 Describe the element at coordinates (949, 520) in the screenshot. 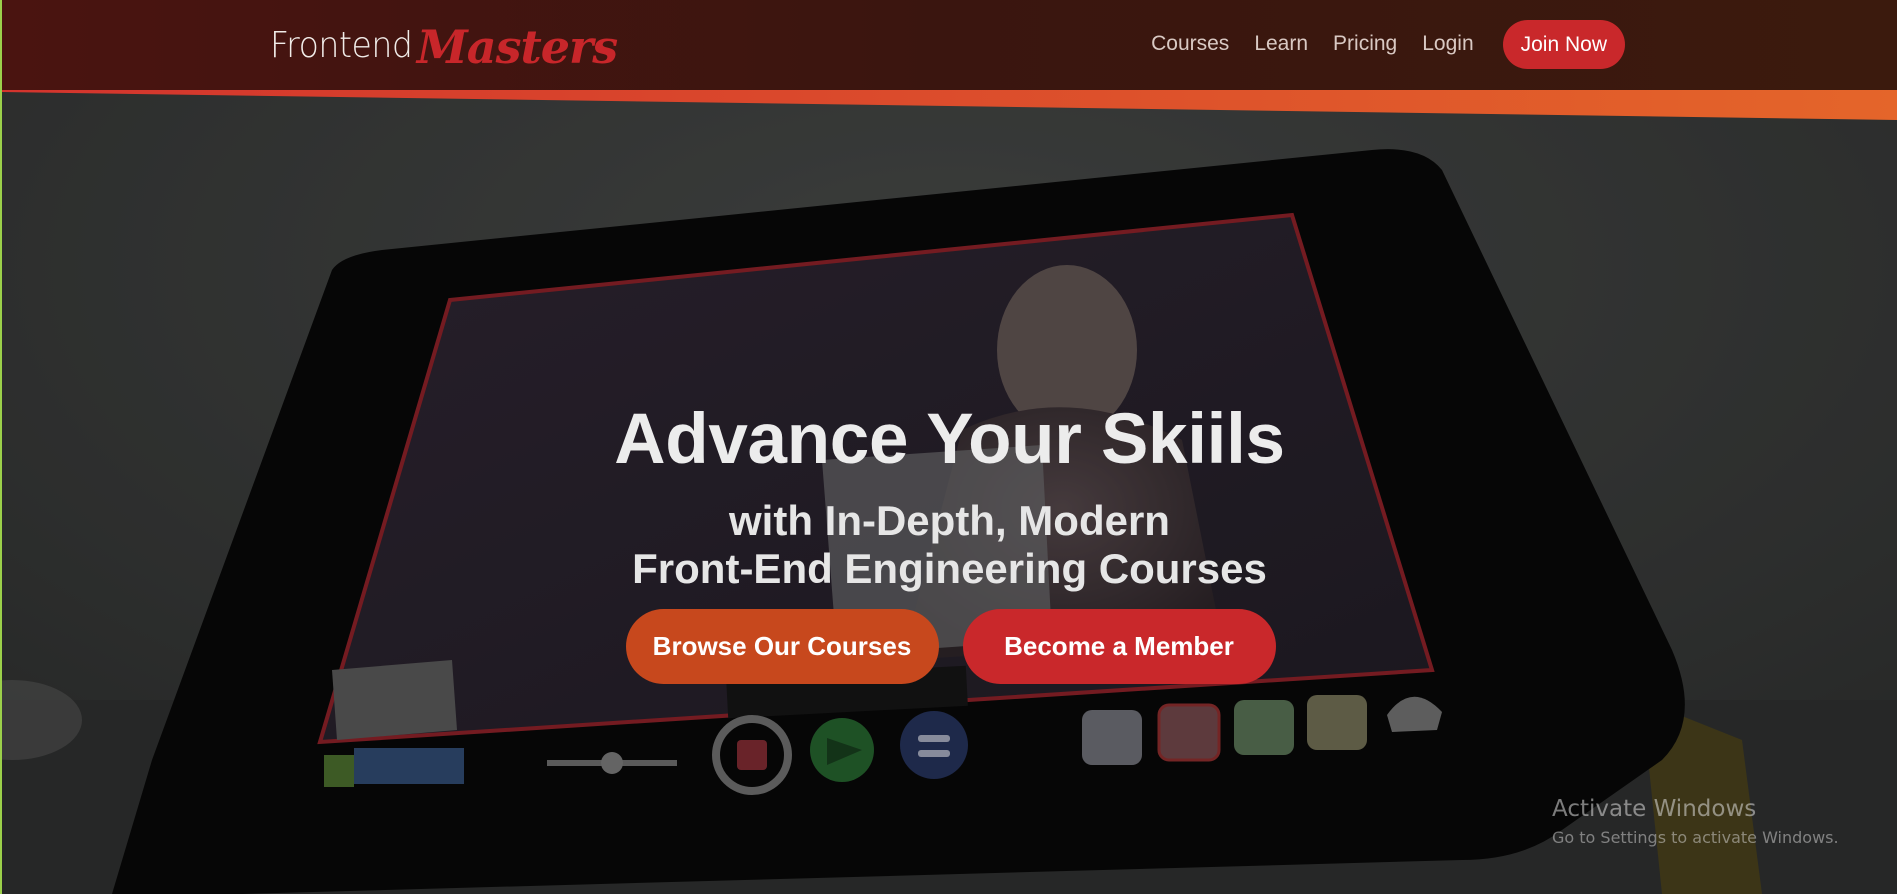

I see `hero-subtitle-line1: with In-Depth, Modern` at that location.